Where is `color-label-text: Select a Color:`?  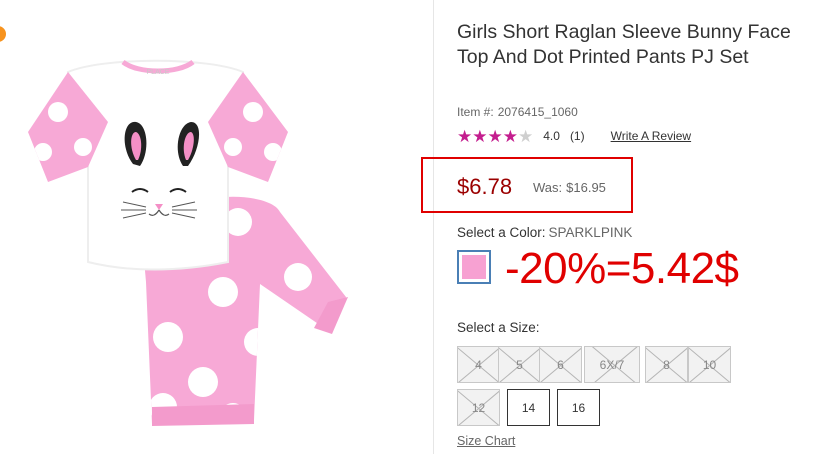 color-label-text: Select a Color: is located at coordinates (501, 232).